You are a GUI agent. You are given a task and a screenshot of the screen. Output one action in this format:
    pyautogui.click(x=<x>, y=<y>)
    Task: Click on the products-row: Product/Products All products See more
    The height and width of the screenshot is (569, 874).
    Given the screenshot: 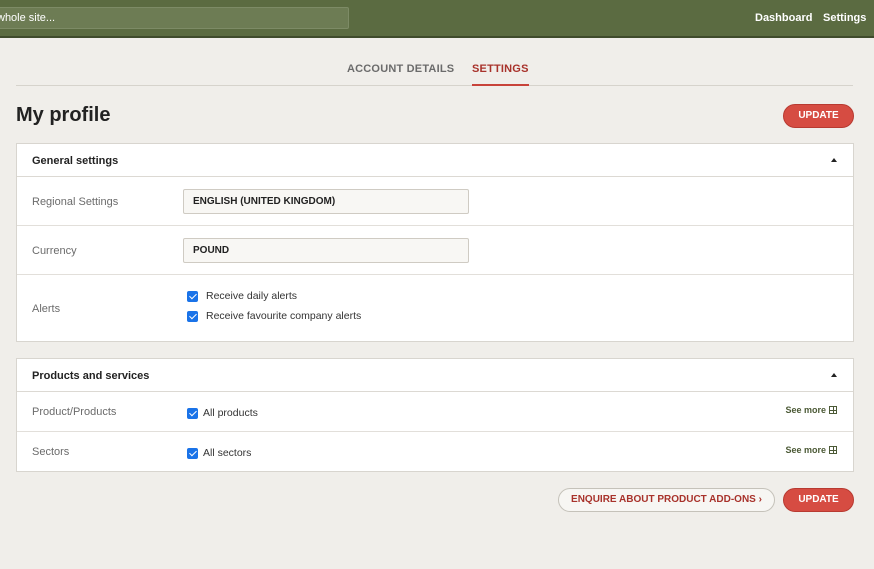 What is the action you would take?
    pyautogui.click(x=435, y=412)
    